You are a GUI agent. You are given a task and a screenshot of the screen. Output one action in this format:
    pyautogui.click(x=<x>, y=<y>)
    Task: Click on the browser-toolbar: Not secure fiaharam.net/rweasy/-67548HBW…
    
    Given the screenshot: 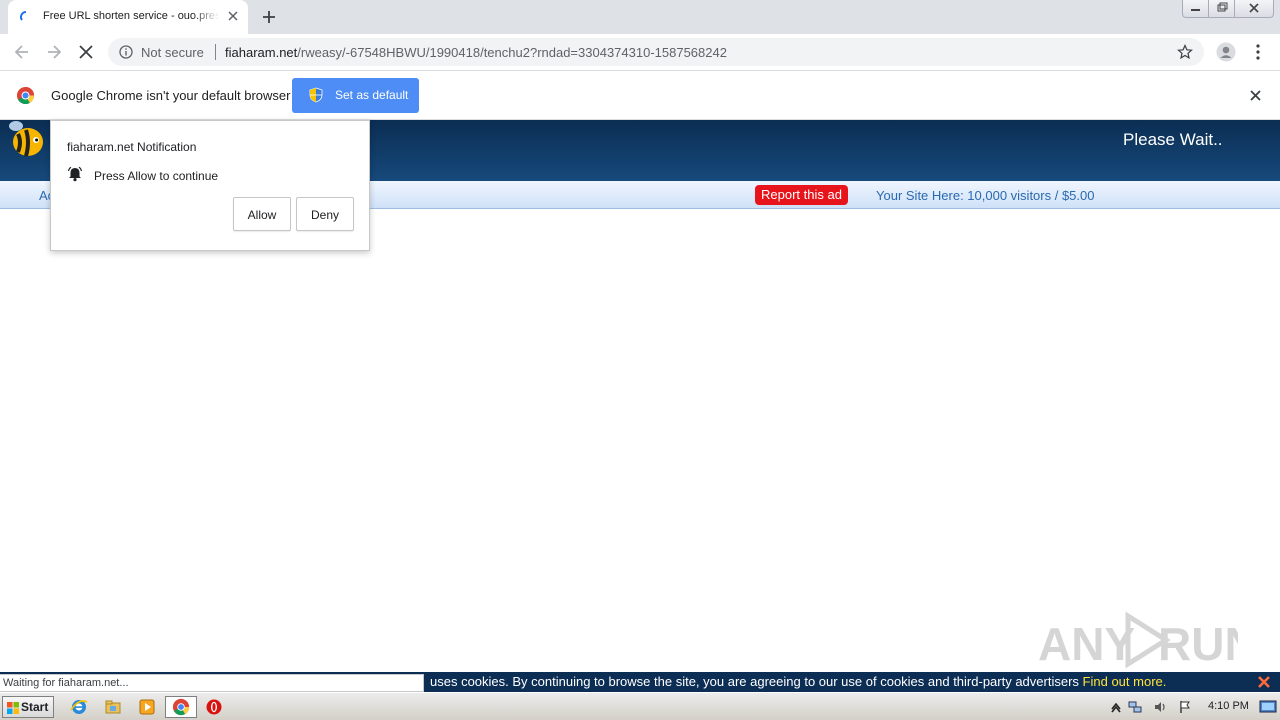 What is the action you would take?
    pyautogui.click(x=640, y=52)
    